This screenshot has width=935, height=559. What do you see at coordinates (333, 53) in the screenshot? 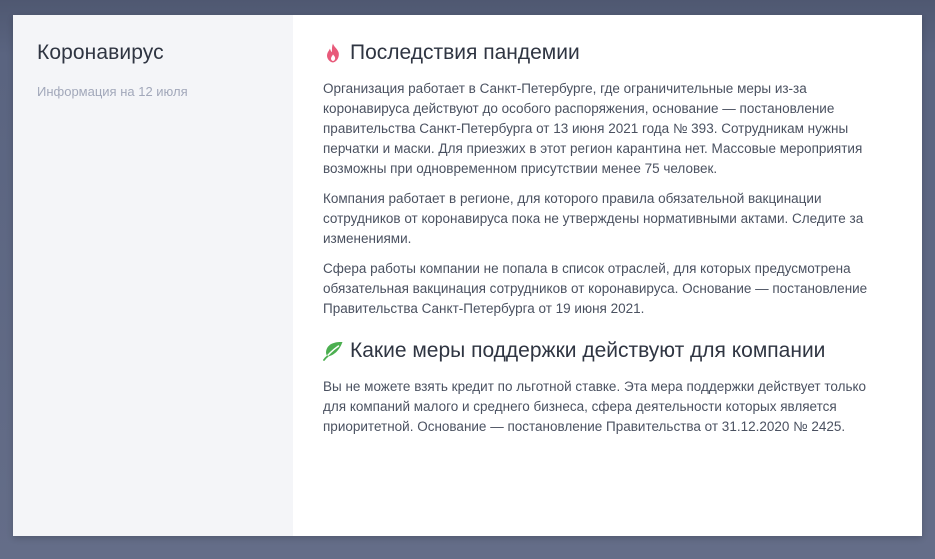
I see `fire-icon` at bounding box center [333, 53].